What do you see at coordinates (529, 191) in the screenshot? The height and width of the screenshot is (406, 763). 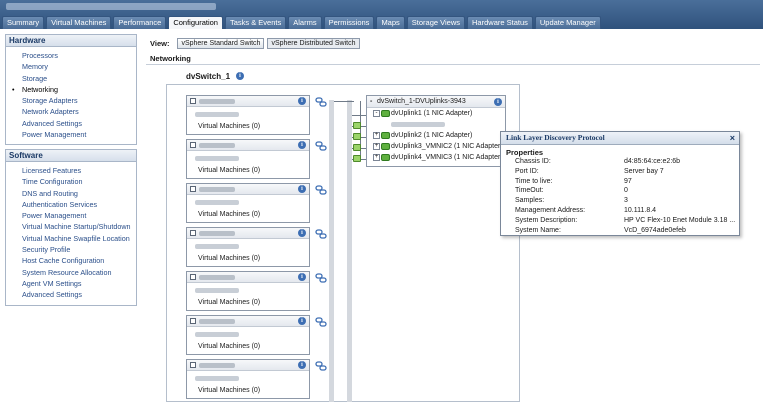 I see `property-key: TimeOut:` at bounding box center [529, 191].